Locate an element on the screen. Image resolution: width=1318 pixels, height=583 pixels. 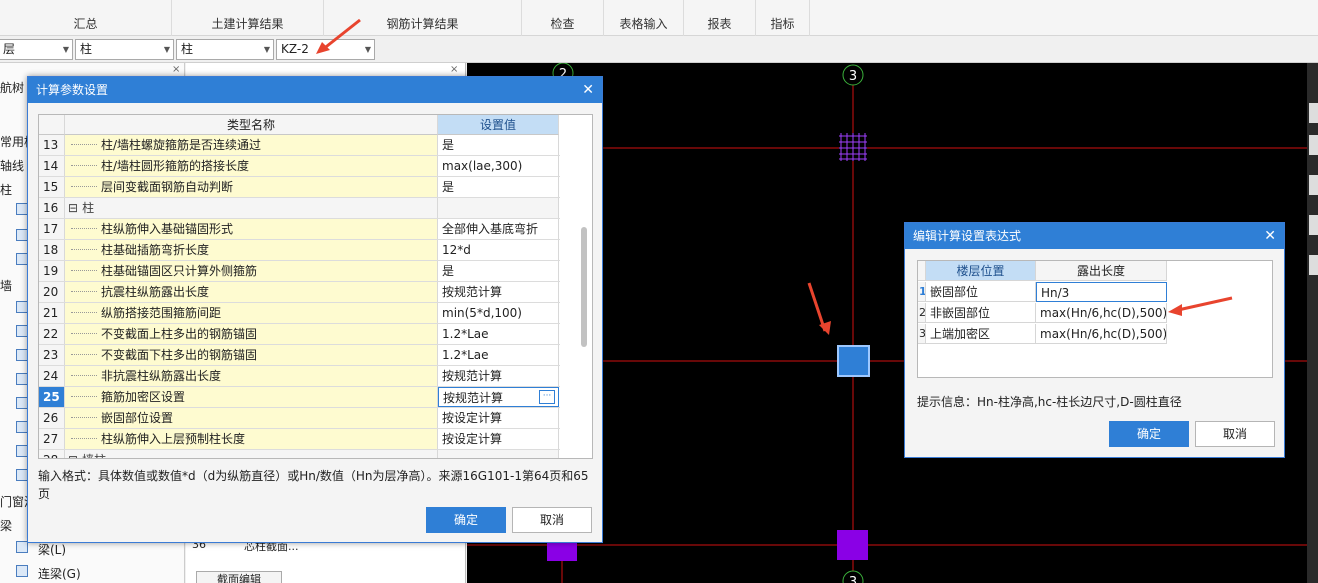
category-select: 柱 ▼ is located at coordinates (124, 49).